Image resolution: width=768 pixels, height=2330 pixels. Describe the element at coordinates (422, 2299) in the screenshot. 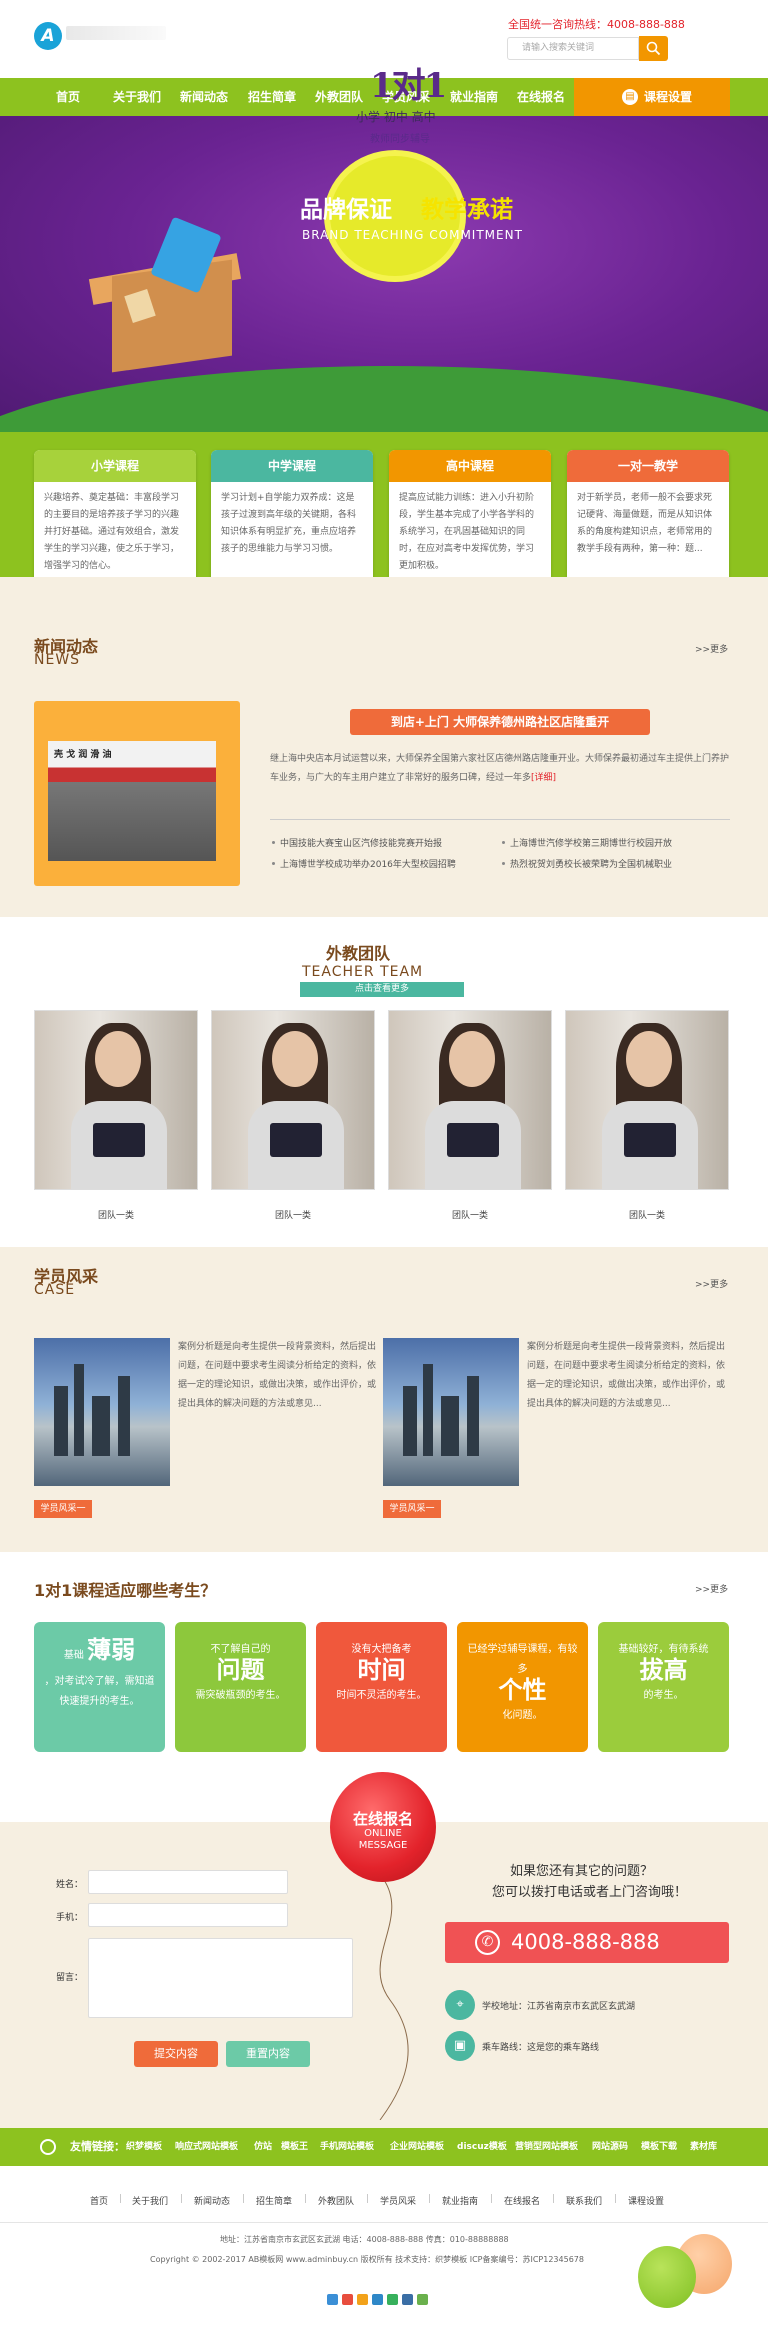

I see `share-more-icon` at that location.